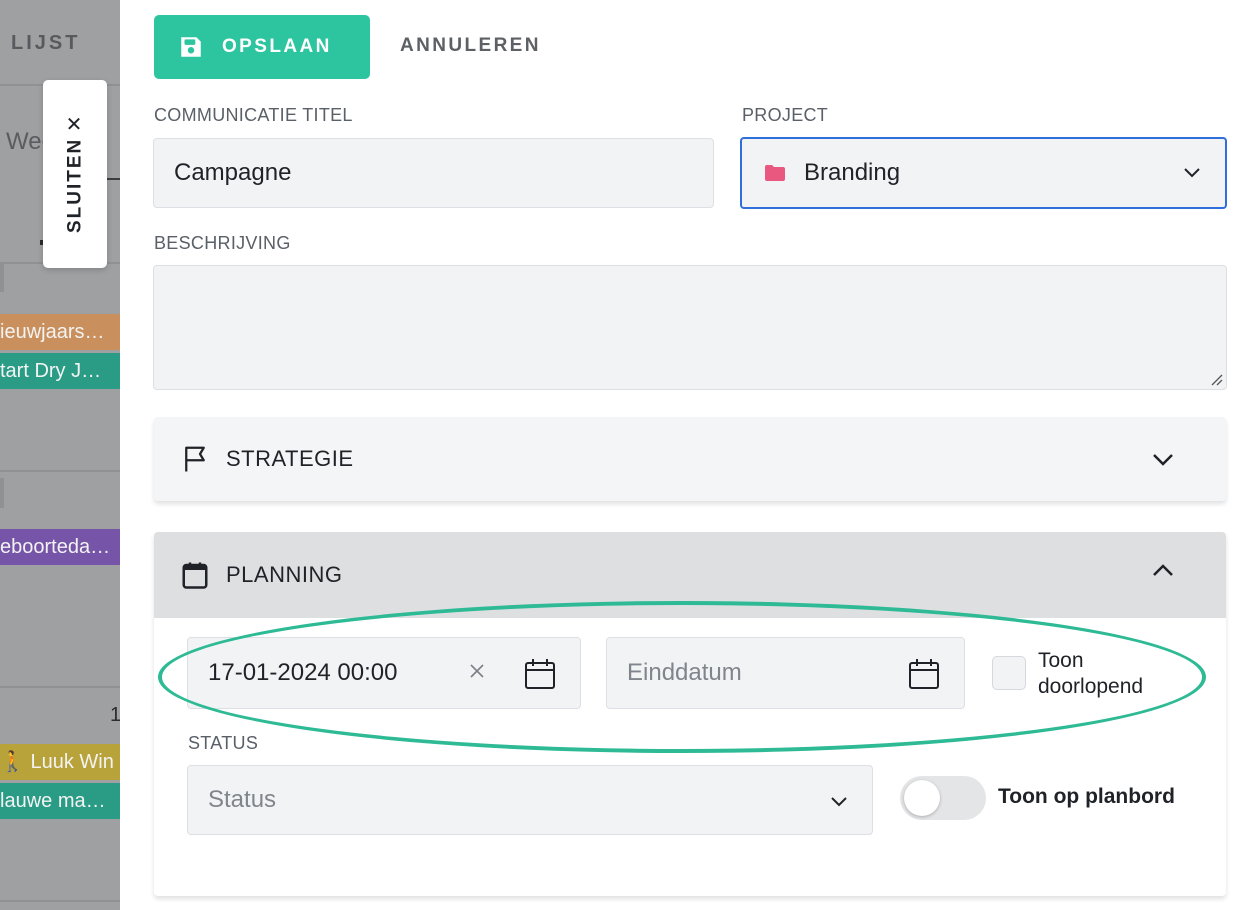  What do you see at coordinates (943, 798) in the screenshot?
I see `show-on-planboard-toggle` at bounding box center [943, 798].